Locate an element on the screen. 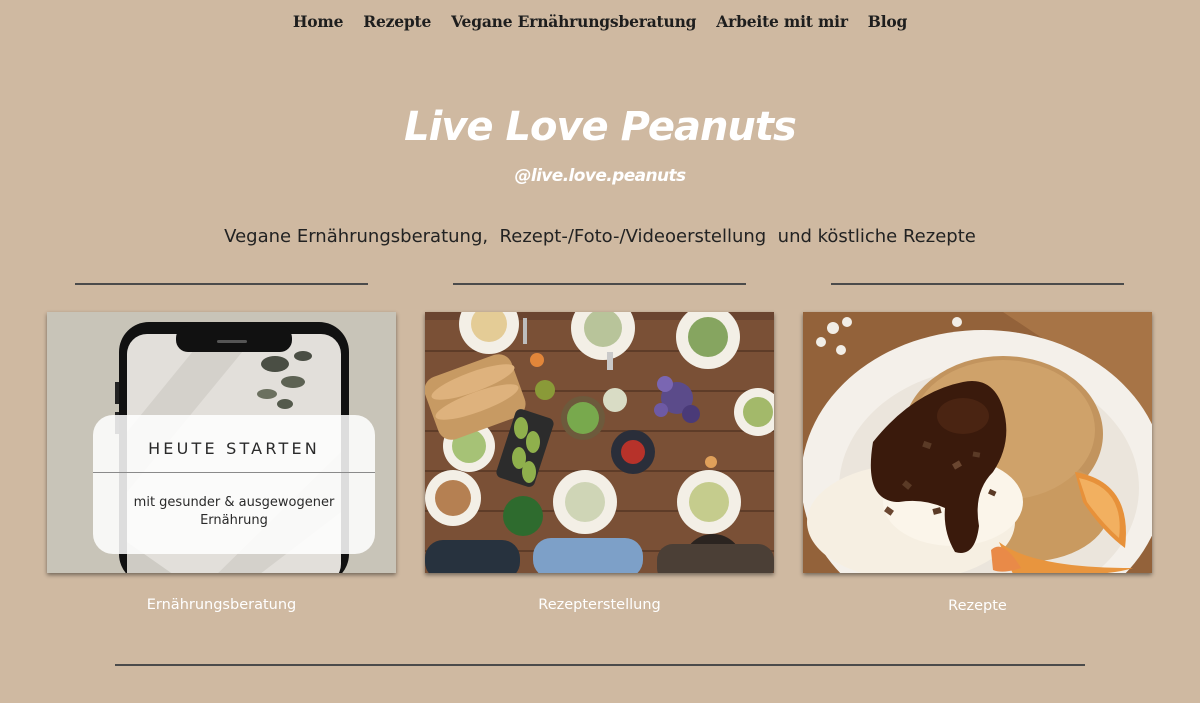  caption-ernaehrungsberatung: Ernährungsberatung is located at coordinates (221, 605).